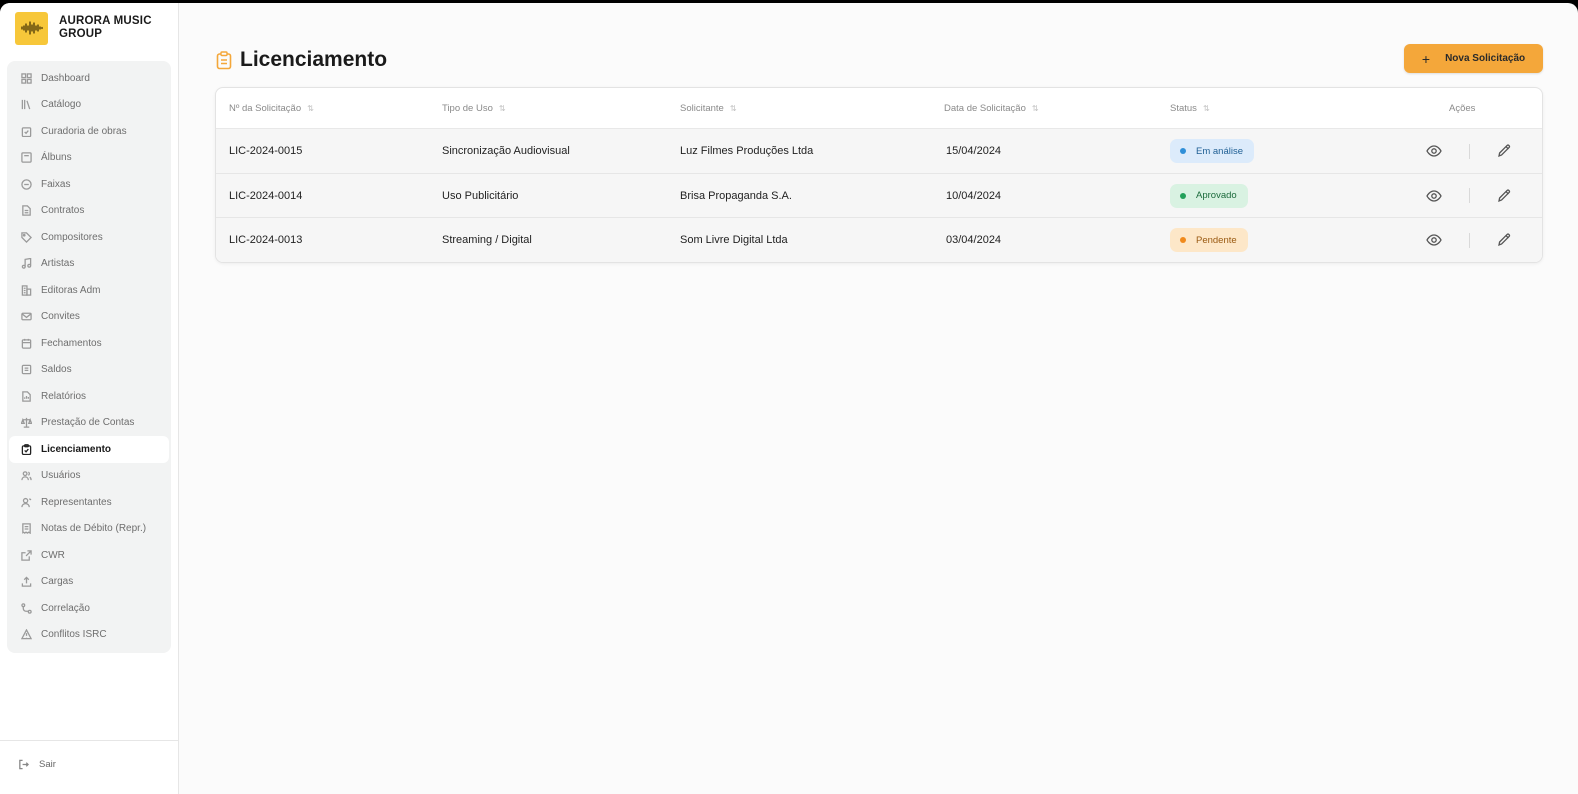 This screenshot has height=794, width=1578. I want to click on status-badge: Em análise, so click(1212, 151).